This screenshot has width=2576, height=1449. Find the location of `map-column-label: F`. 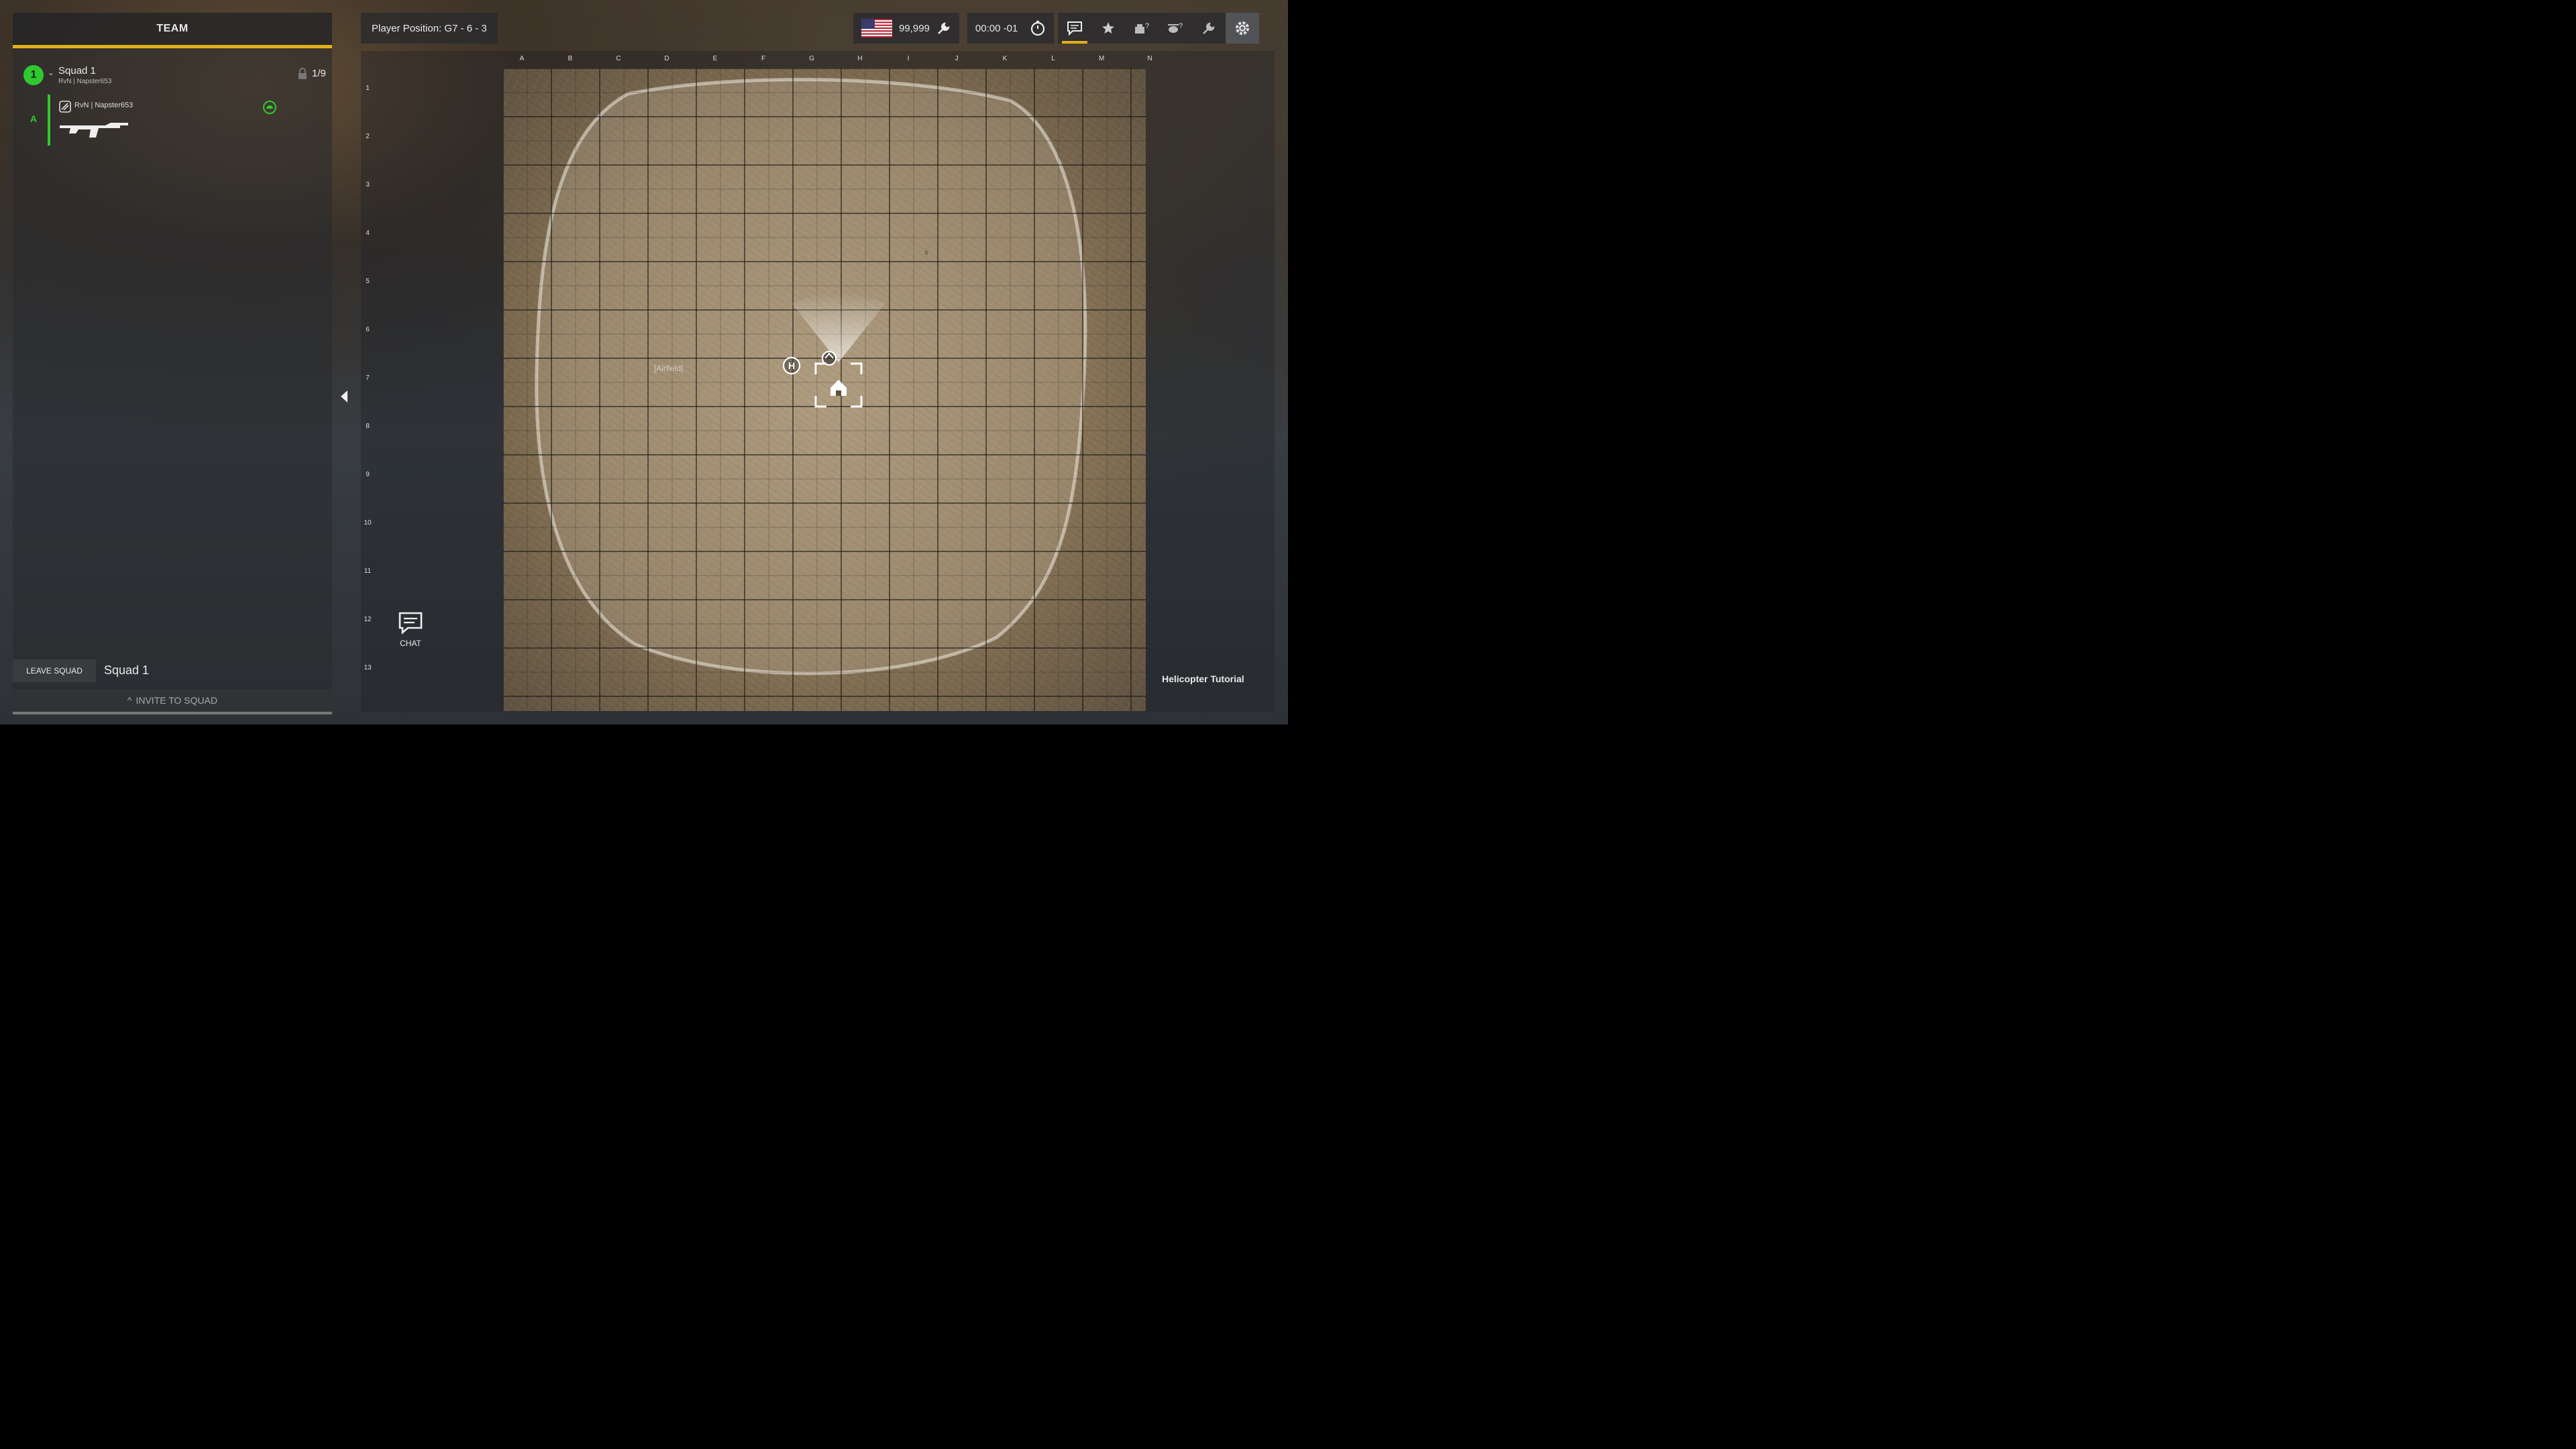

map-column-label: F is located at coordinates (763, 58).